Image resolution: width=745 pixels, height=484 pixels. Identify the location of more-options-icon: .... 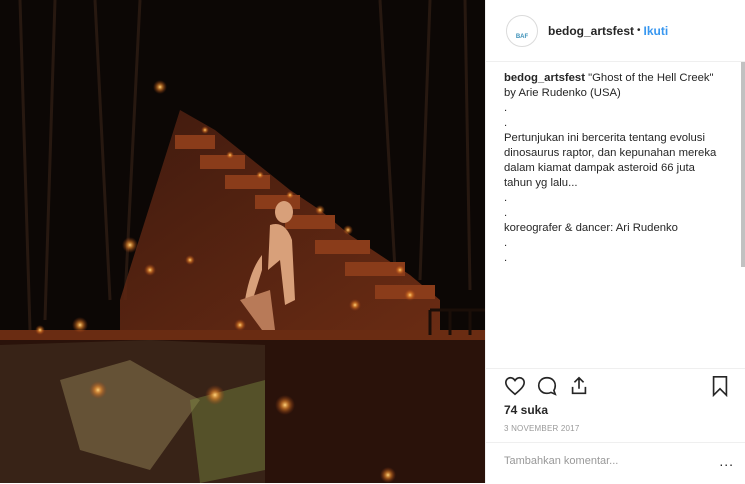
(726, 461).